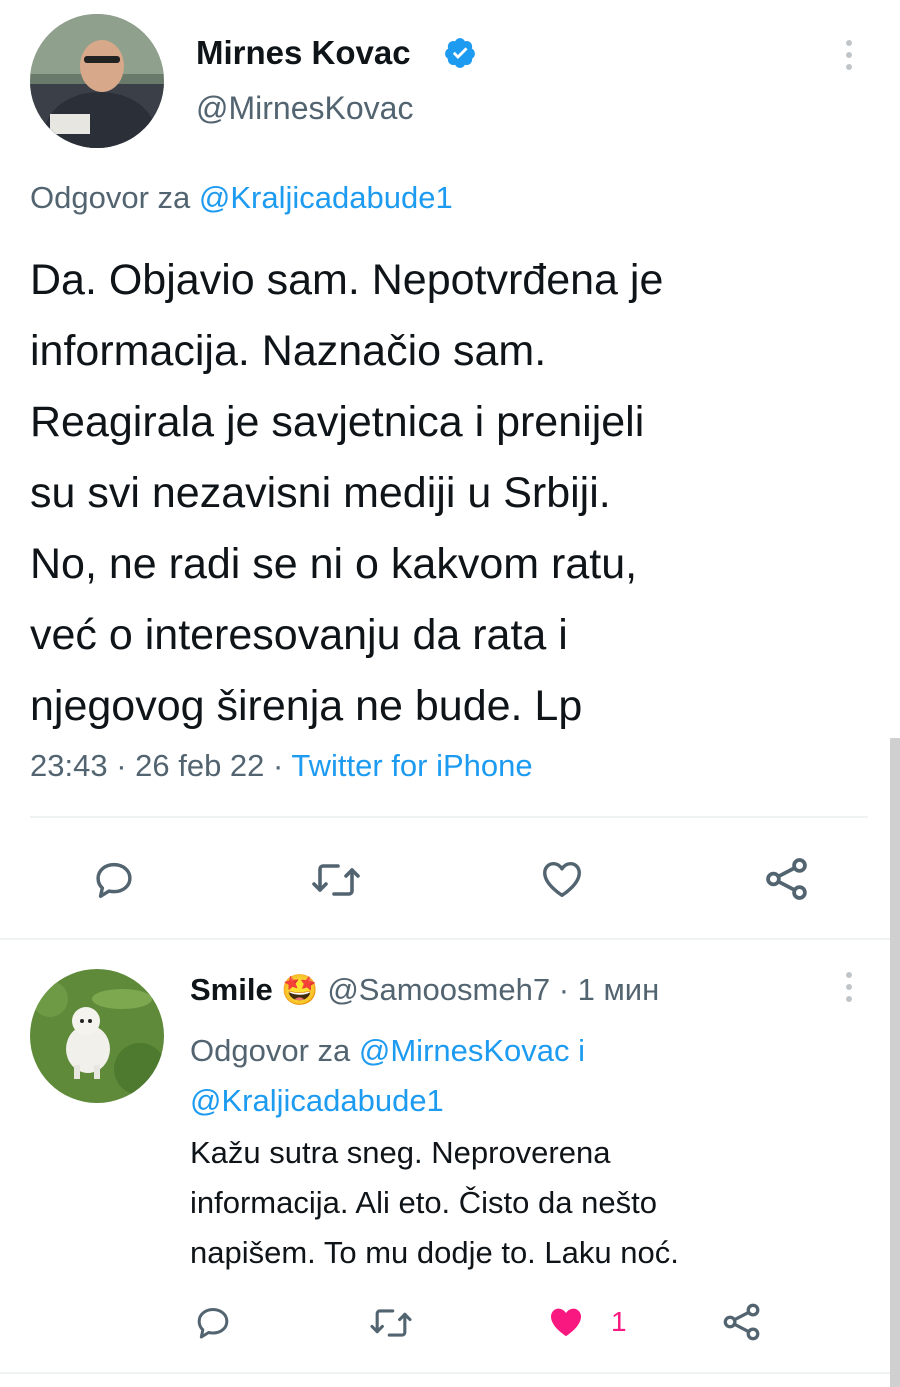  Describe the element at coordinates (97, 1036) in the screenshot. I see `reply-author-avatar` at that location.